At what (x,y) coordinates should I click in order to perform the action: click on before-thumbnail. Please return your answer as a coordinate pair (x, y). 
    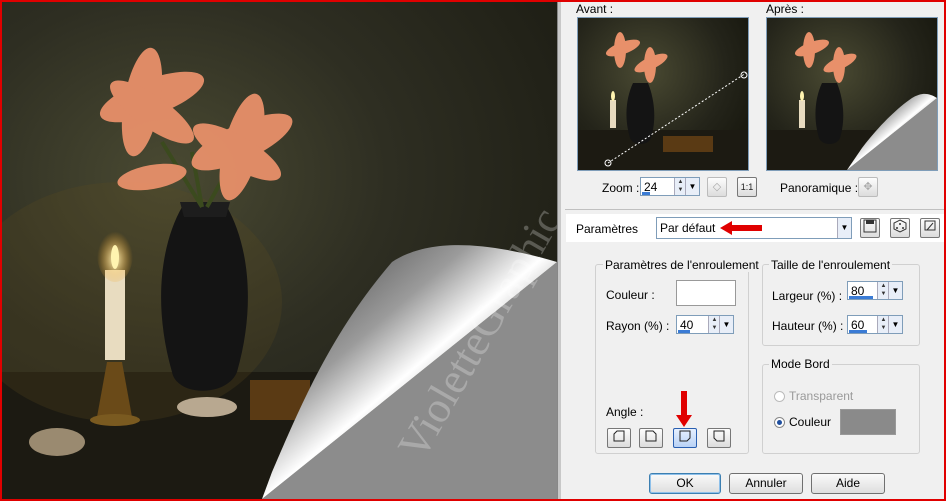
    Looking at the image, I should click on (663, 94).